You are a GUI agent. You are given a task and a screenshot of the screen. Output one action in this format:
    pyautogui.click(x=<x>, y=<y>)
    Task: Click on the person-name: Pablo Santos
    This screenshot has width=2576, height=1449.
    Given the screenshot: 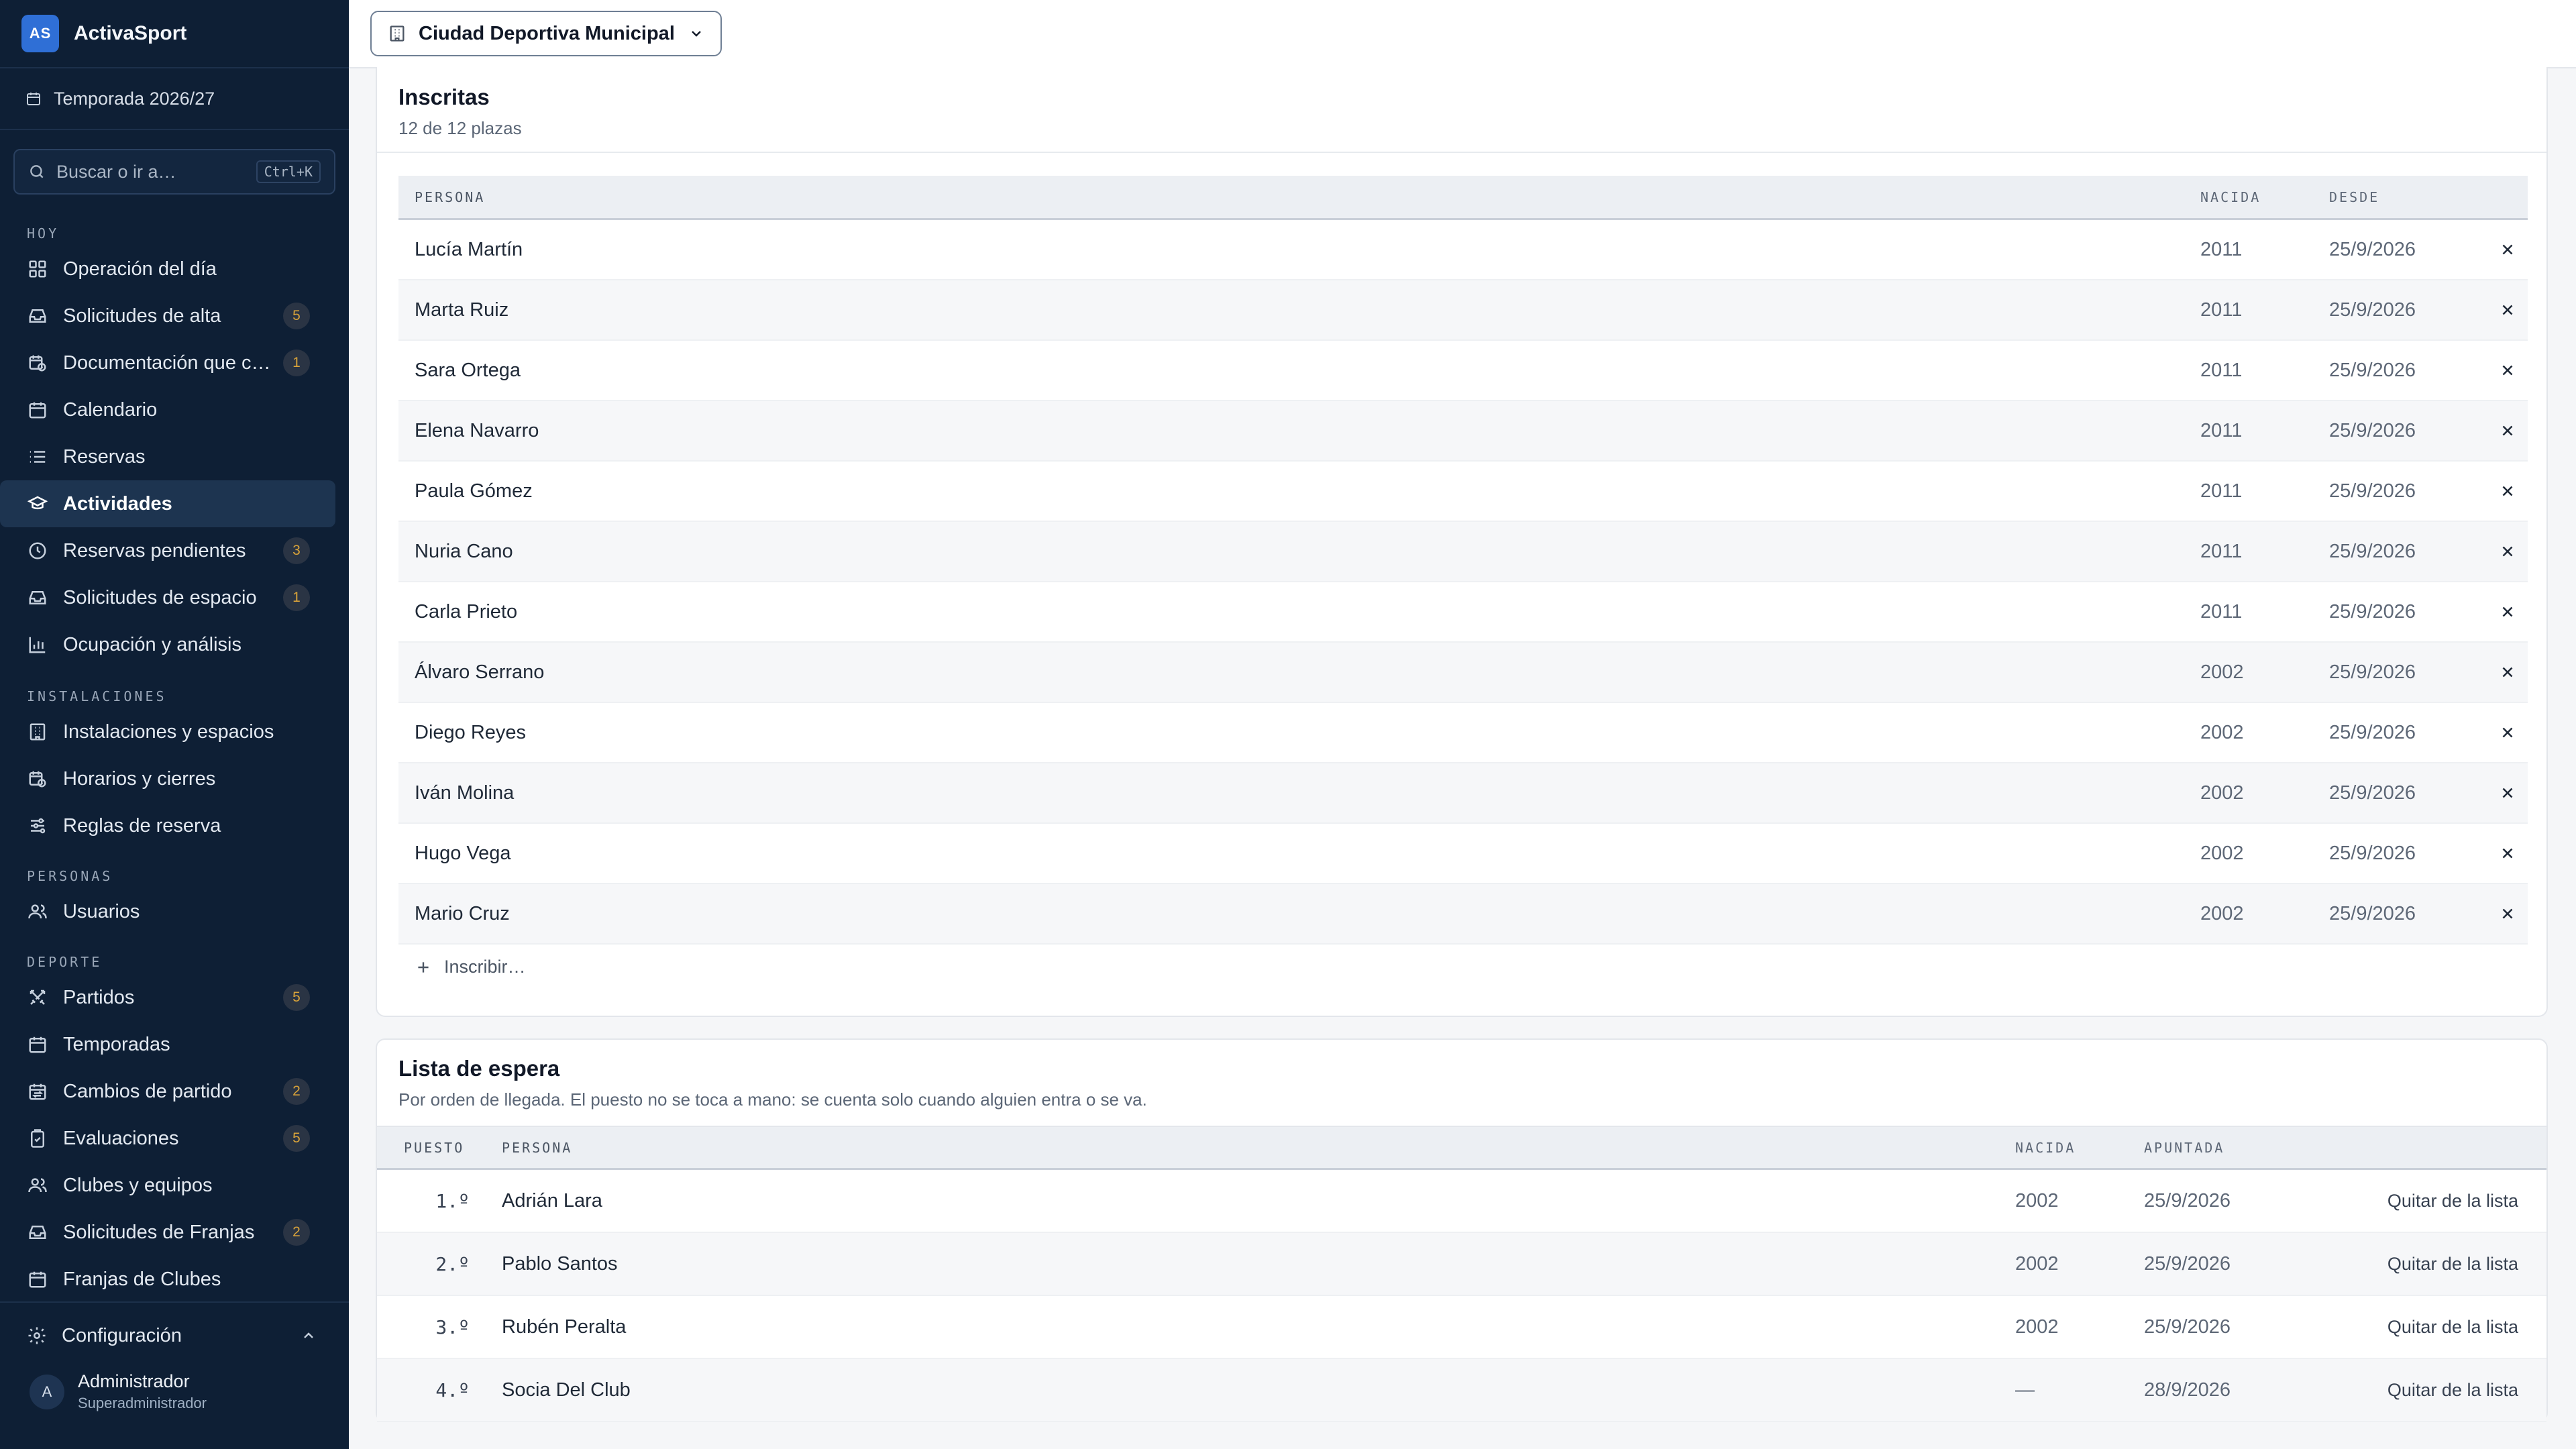 What is the action you would take?
    pyautogui.click(x=560, y=1263)
    